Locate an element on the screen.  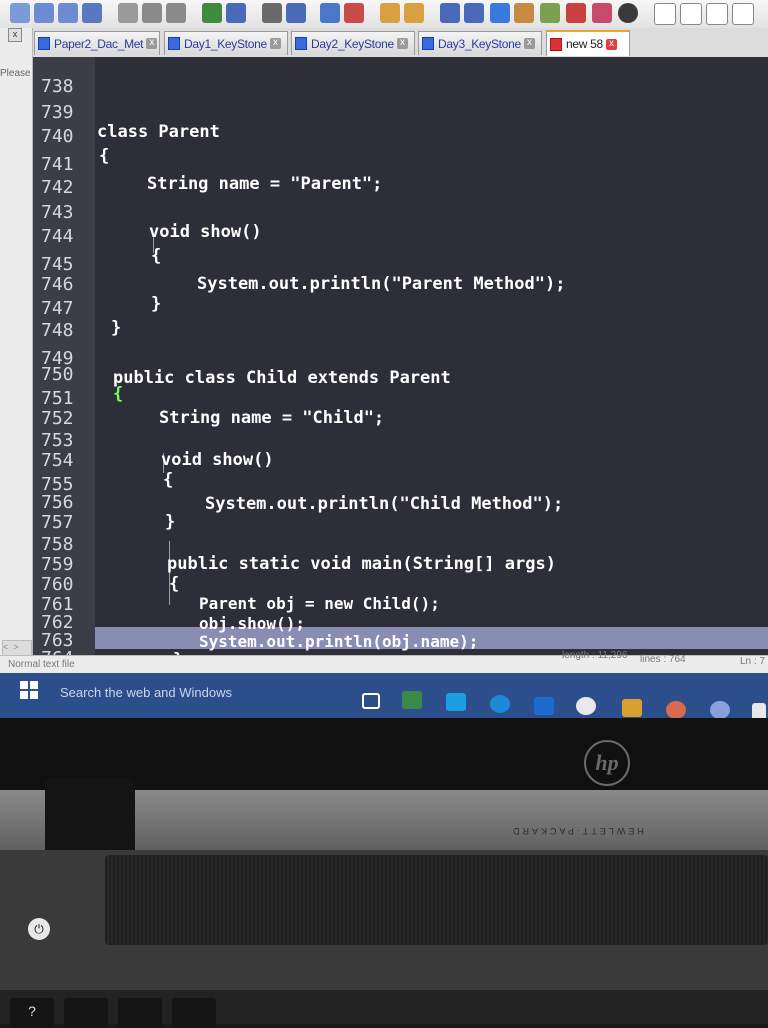
side-panel-text: Please is located at coordinates (15, 73).